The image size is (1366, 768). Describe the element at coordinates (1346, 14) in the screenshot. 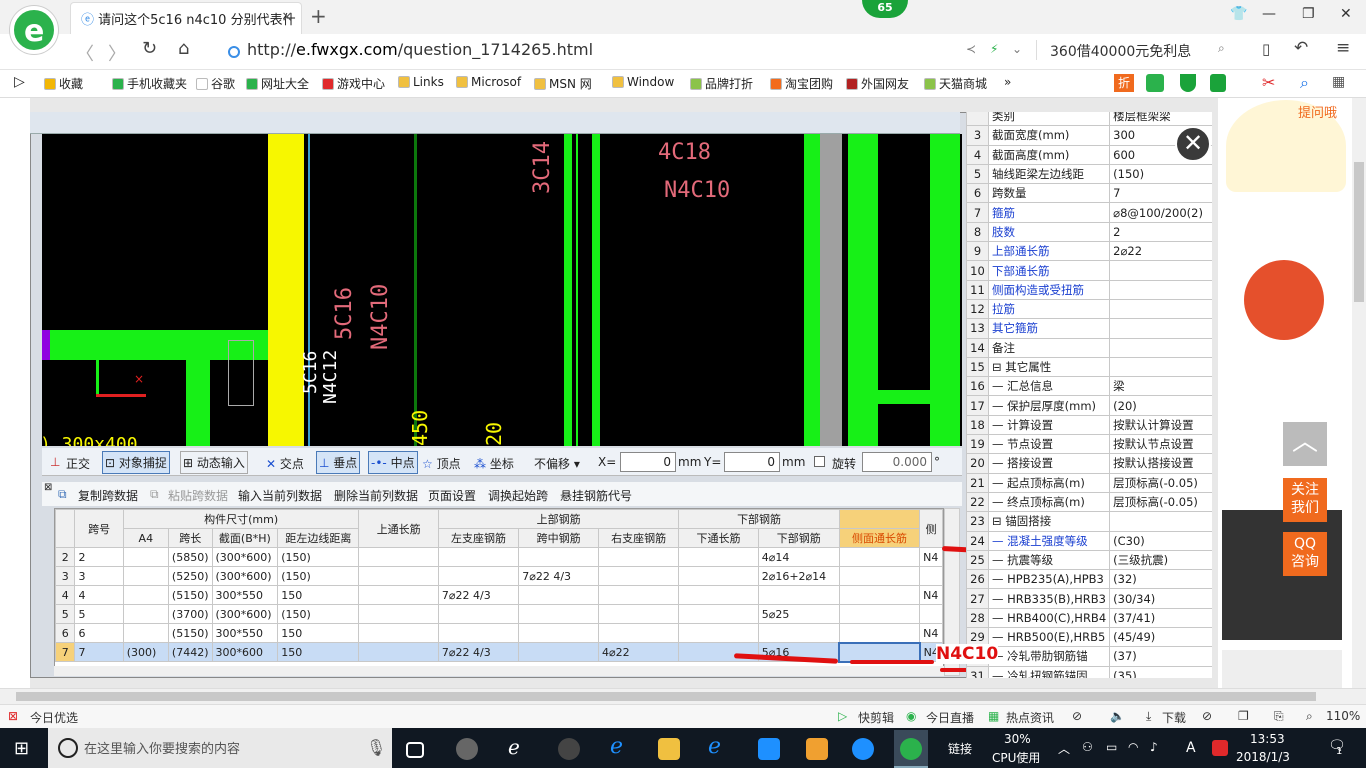

I see `close-window-icon: ✕` at that location.